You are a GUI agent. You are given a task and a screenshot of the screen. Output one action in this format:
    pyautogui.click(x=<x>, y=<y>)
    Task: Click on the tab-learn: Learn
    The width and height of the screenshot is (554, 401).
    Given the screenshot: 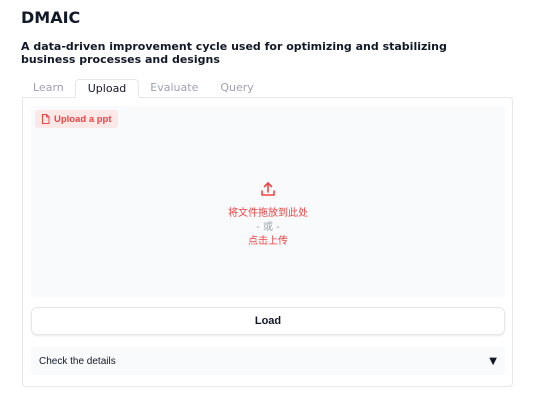 What is the action you would take?
    pyautogui.click(x=48, y=88)
    